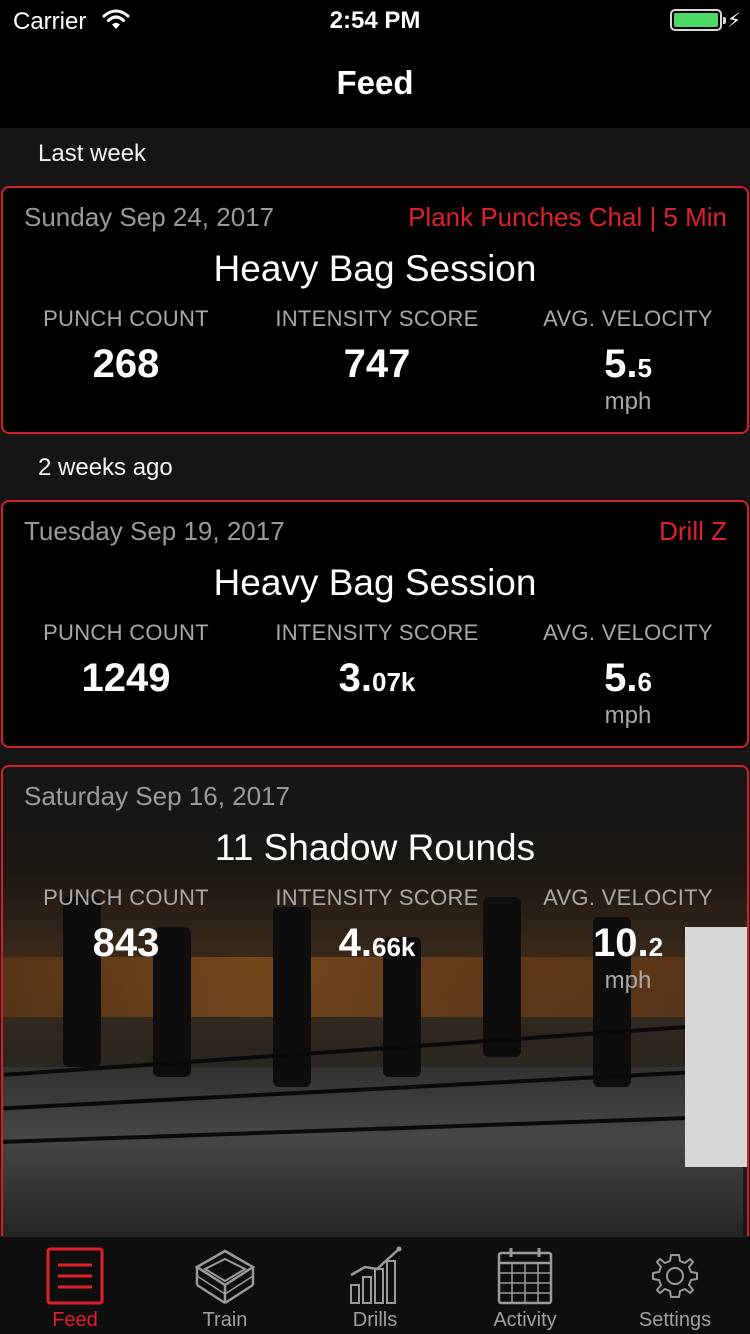 Image resolution: width=750 pixels, height=1334 pixels. I want to click on session-date: Saturday Sep 16, 2017, so click(157, 796).